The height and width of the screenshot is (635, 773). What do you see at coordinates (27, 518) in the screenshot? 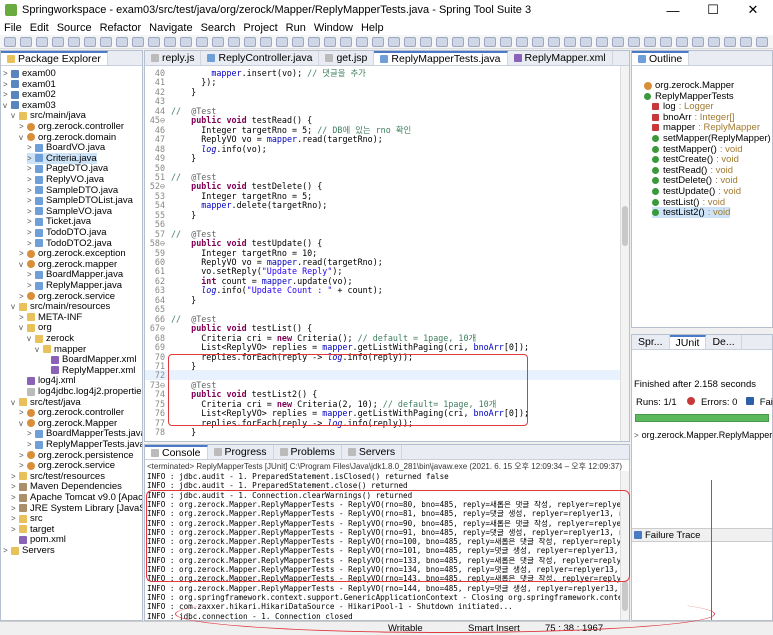
I see `tree-item: > src` at bounding box center [27, 518].